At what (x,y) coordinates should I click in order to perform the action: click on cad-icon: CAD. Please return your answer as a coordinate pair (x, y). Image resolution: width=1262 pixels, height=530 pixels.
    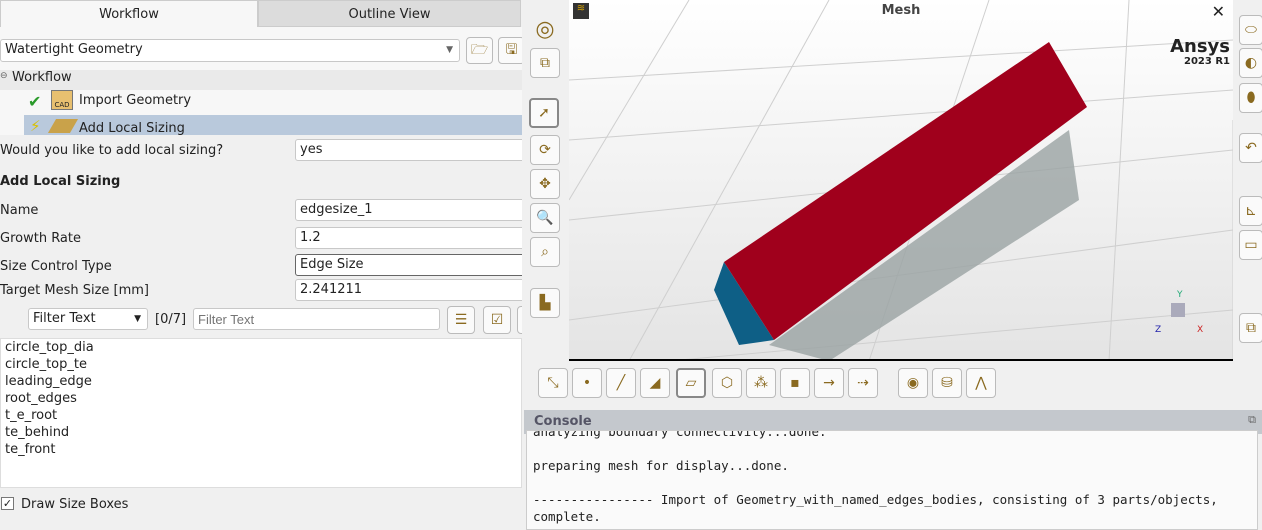
    Looking at the image, I should click on (62, 100).